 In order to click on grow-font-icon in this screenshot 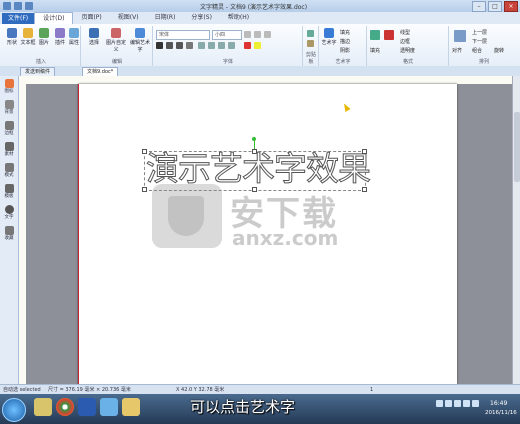, I will do `click(247, 34)`.